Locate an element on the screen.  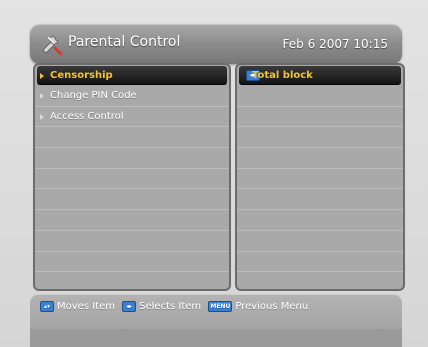
option-label: Total block is located at coordinates (282, 75).